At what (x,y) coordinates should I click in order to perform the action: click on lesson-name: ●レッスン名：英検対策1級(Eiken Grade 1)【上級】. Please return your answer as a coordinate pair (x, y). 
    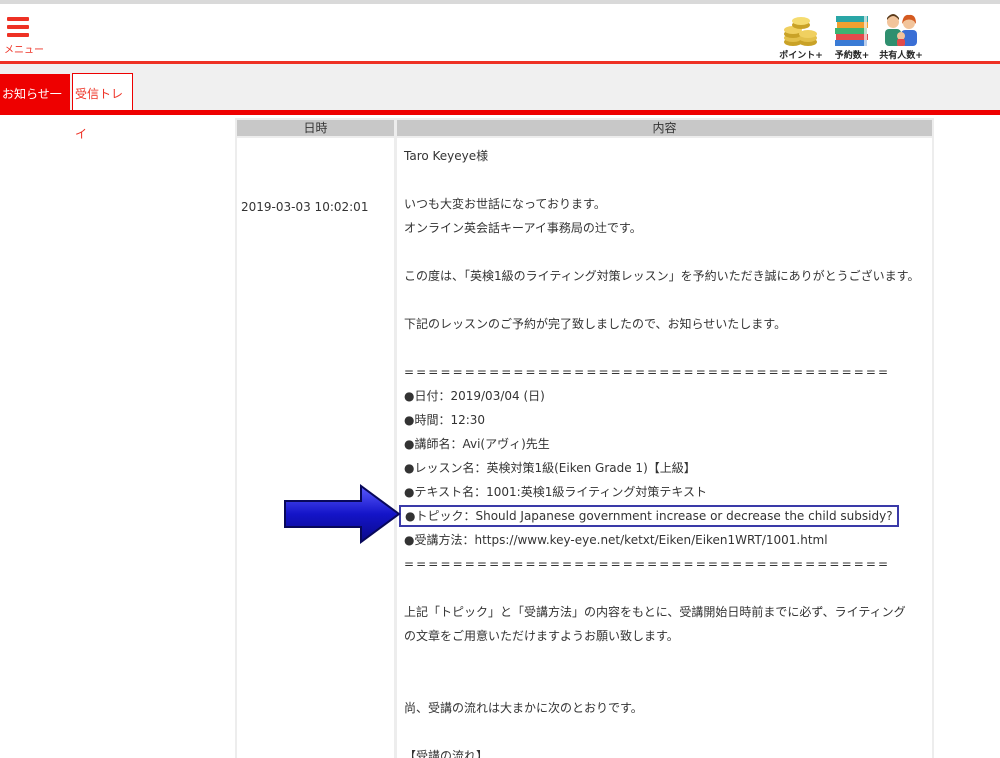
    Looking at the image, I should click on (550, 468).